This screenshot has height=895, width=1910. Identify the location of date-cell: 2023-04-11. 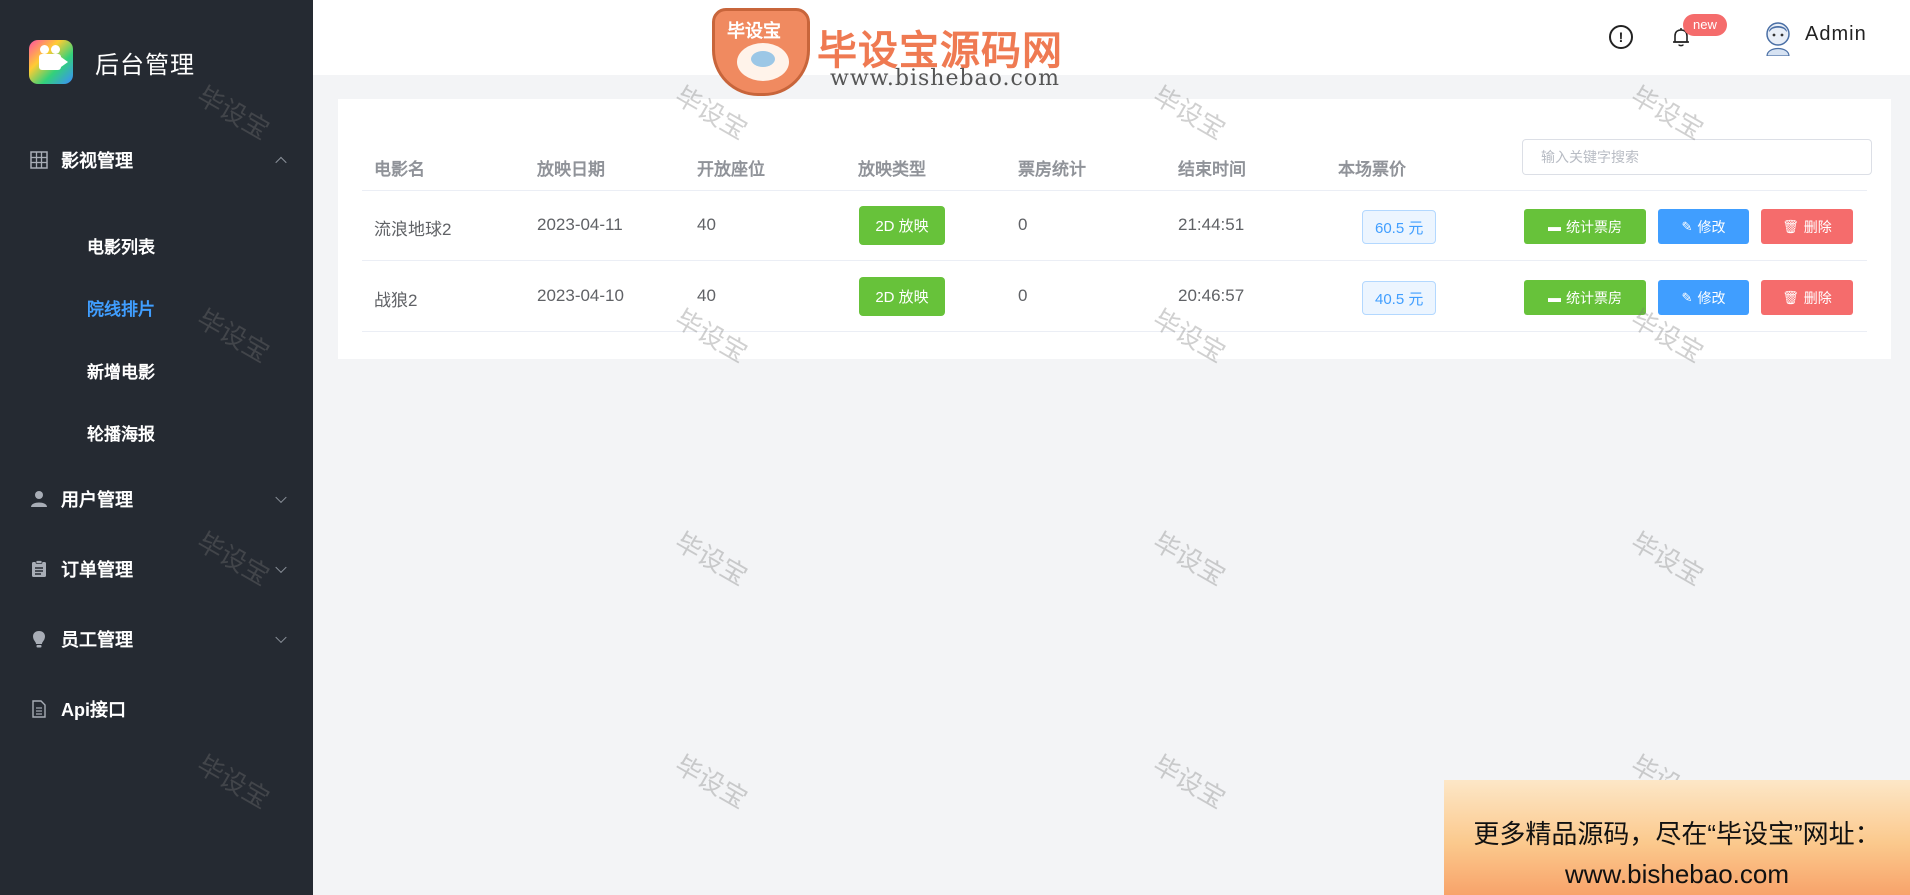
(580, 224).